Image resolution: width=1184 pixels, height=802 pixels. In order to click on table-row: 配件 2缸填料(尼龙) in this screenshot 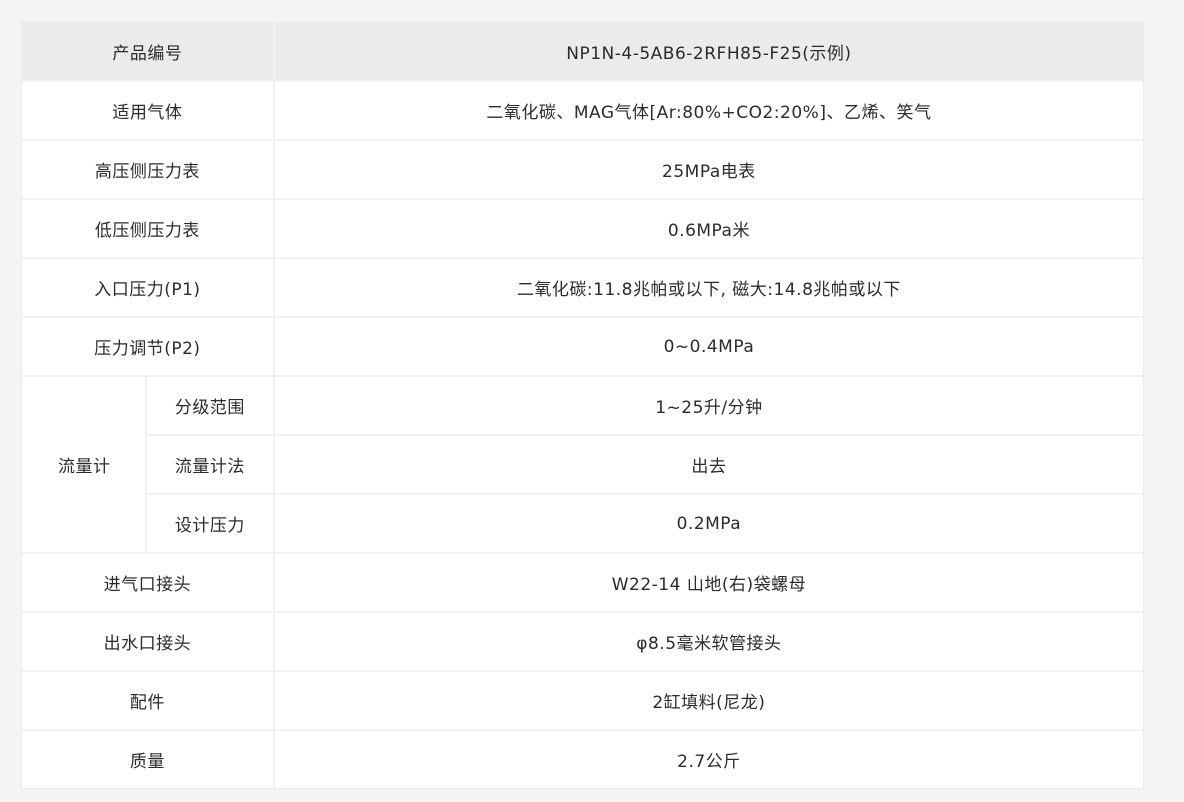, I will do `click(582, 701)`.